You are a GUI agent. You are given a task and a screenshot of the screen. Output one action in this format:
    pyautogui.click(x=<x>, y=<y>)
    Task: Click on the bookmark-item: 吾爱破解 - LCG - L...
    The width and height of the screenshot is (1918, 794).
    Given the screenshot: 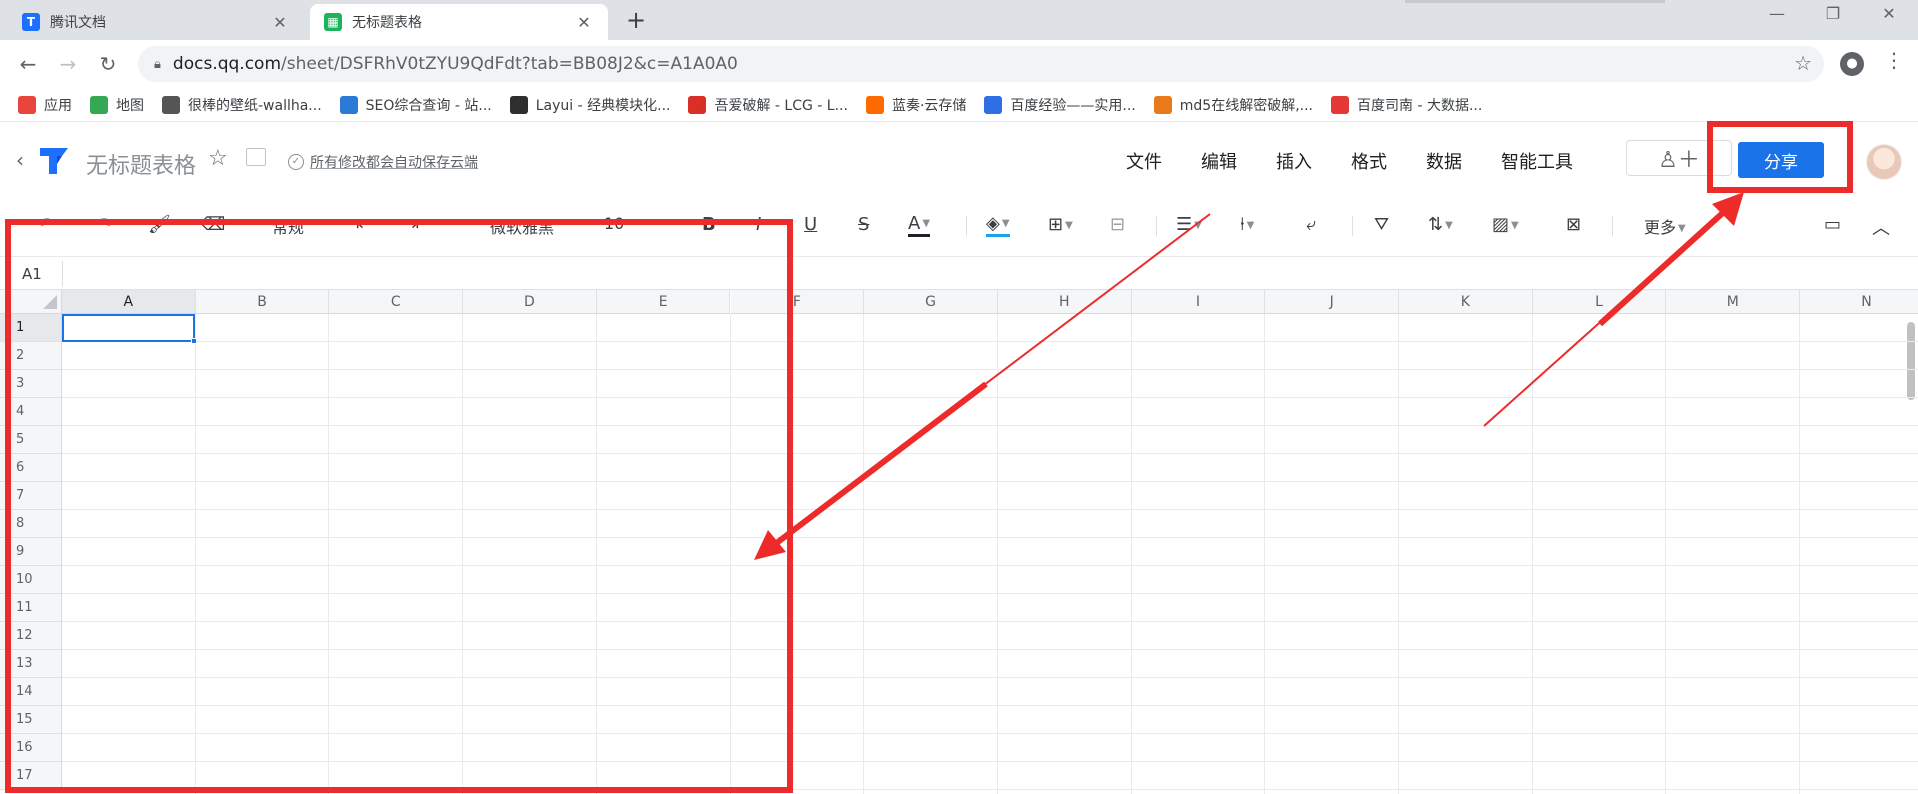 What is the action you would take?
    pyautogui.click(x=768, y=105)
    